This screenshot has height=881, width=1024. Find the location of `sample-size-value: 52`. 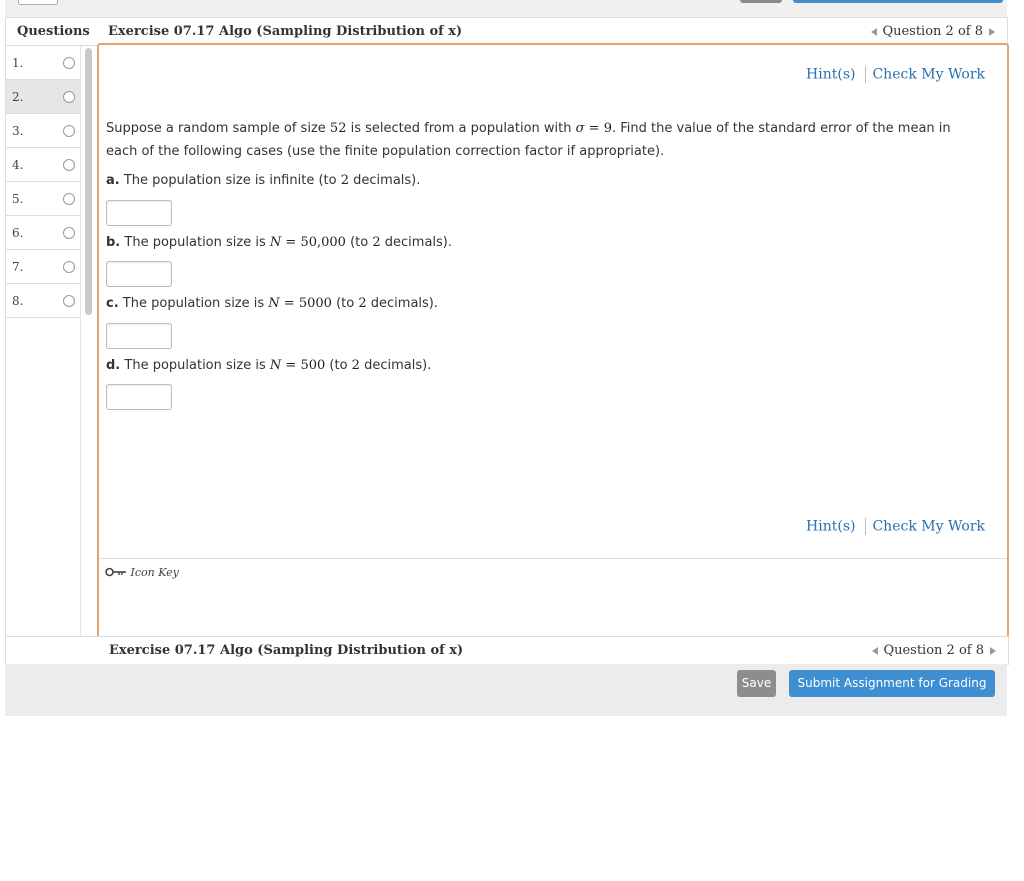

sample-size-value: 52 is located at coordinates (338, 128).